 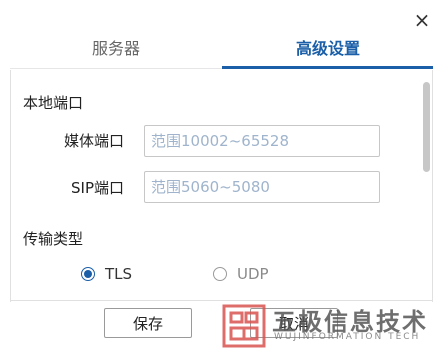 I want to click on radio-tls-label: TLS, so click(x=119, y=274).